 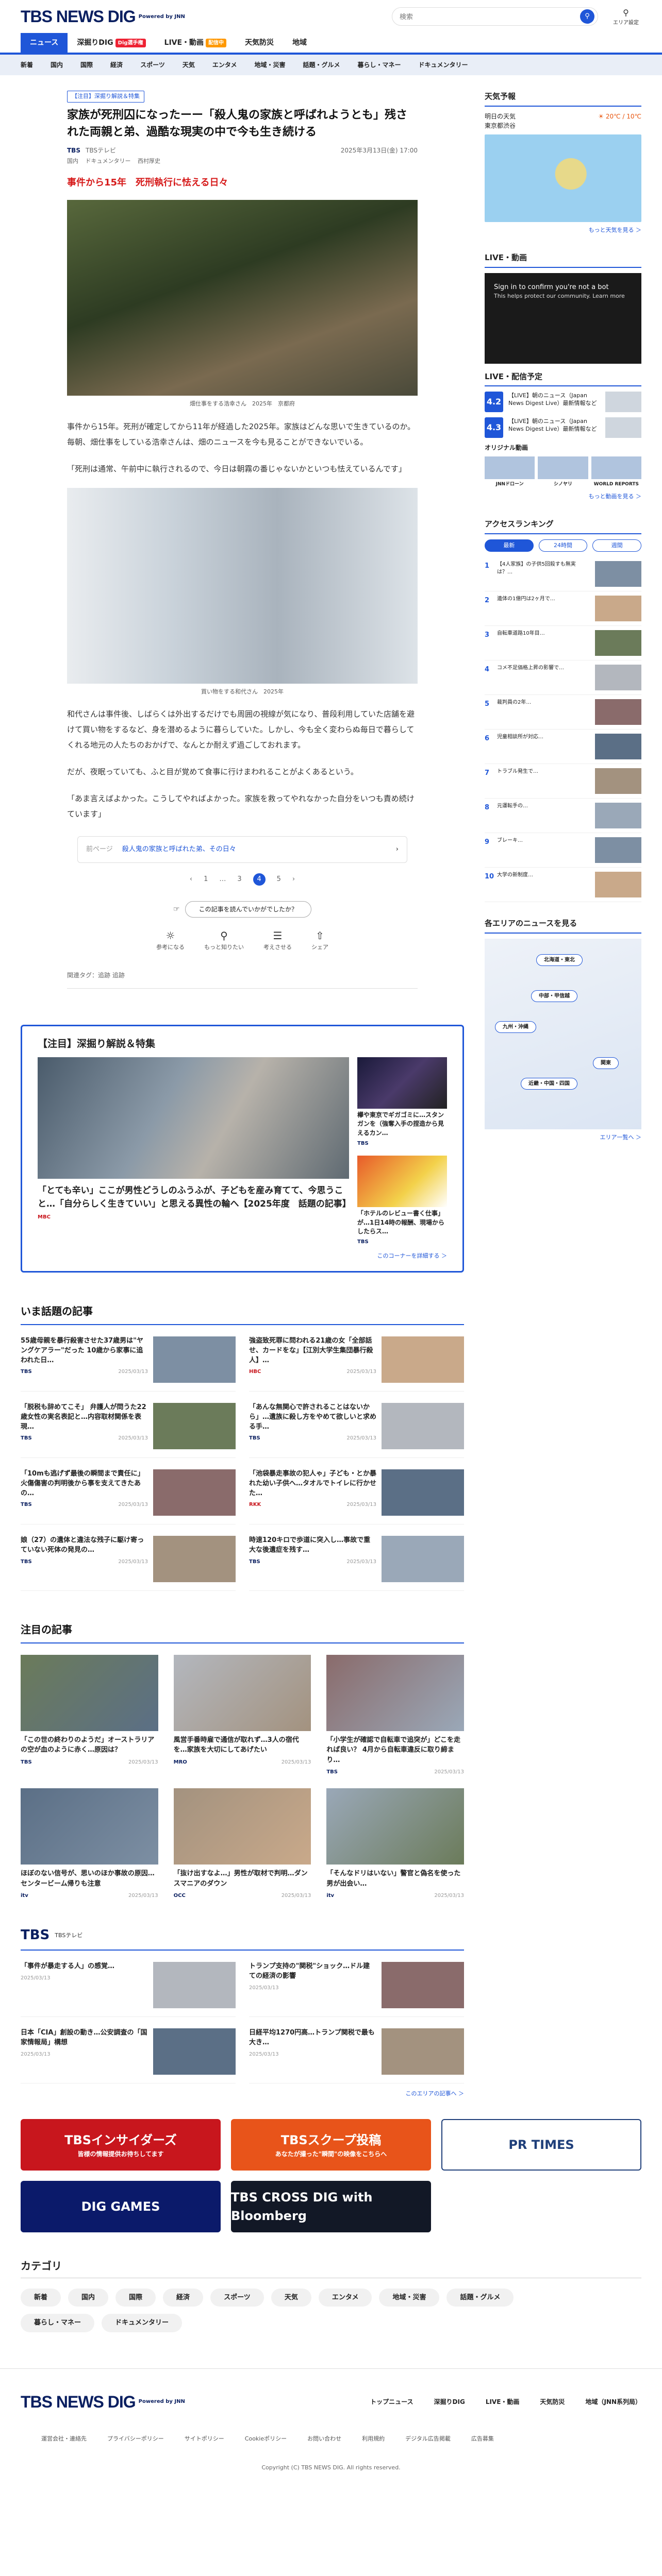 What do you see at coordinates (515, 1027) in the screenshot?
I see `area-button: 九州・沖縄` at bounding box center [515, 1027].